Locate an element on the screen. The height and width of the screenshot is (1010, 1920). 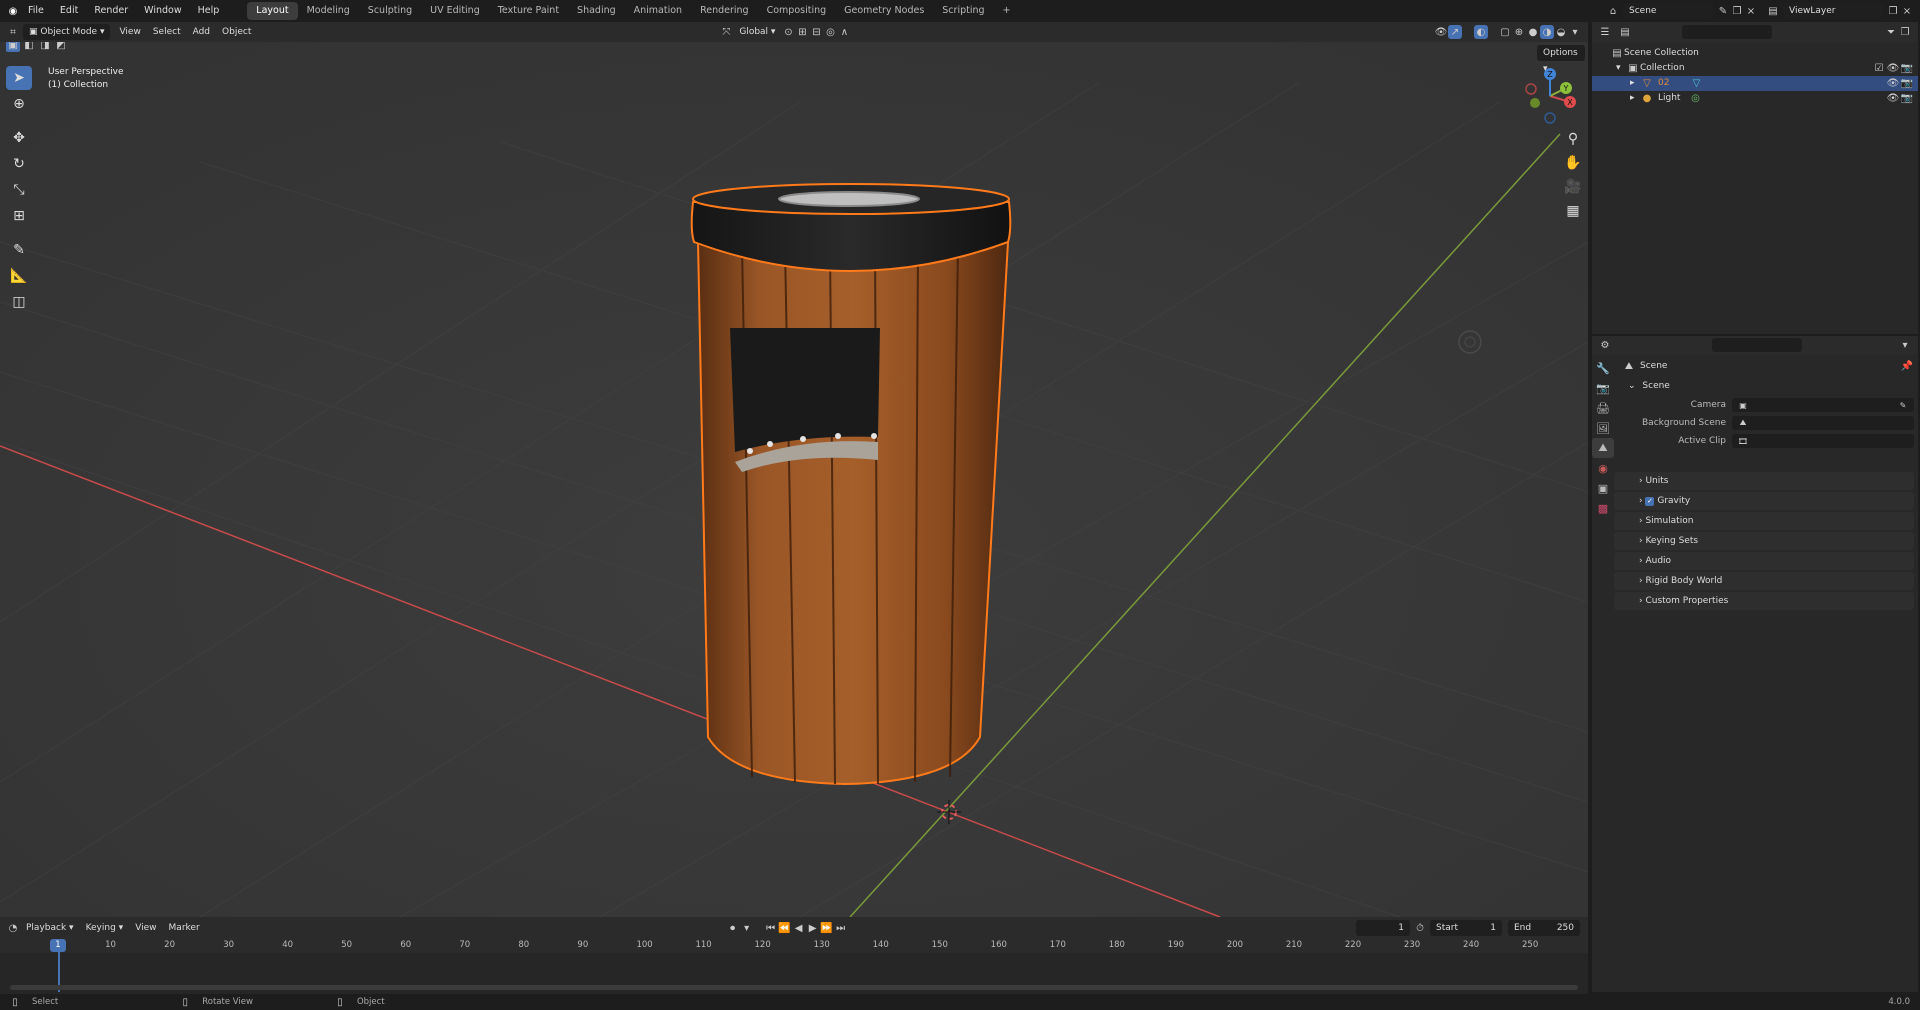
custom-properties-panel: › Custom Properties is located at coordinates (1764, 601).